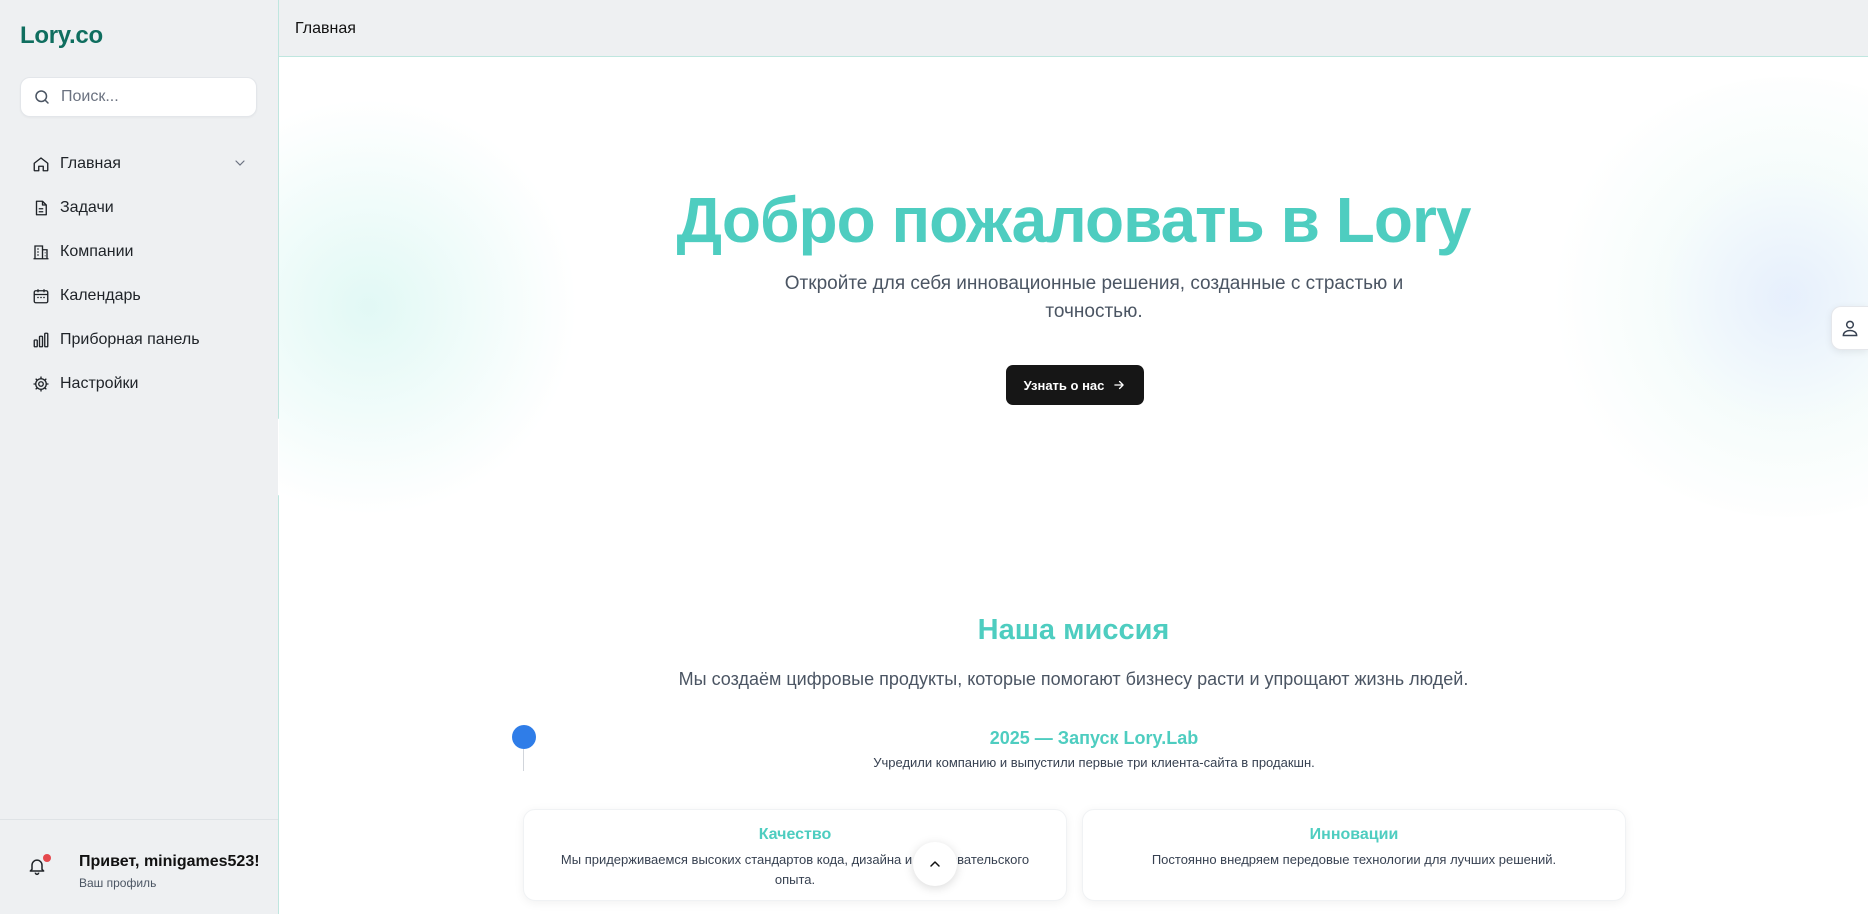 The height and width of the screenshot is (914, 1868). Describe the element at coordinates (140, 164) in the screenshot. I see `sidebar-item-home: Главная` at that location.